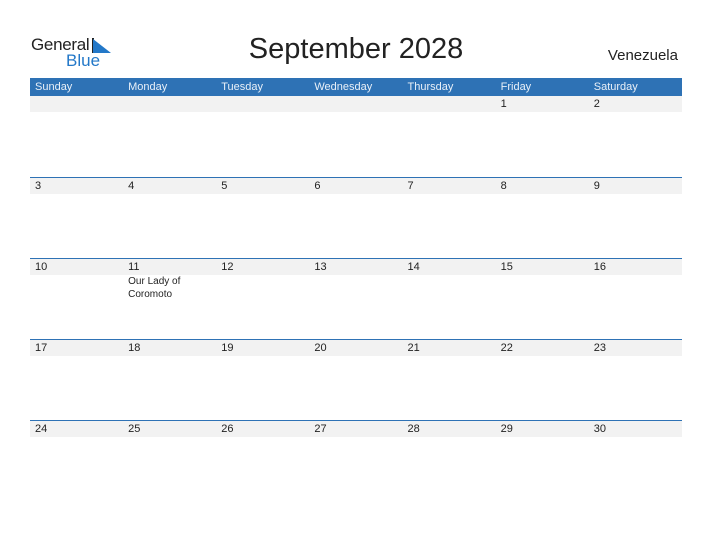 The width and height of the screenshot is (712, 550). I want to click on day-cell: 8, so click(542, 218).